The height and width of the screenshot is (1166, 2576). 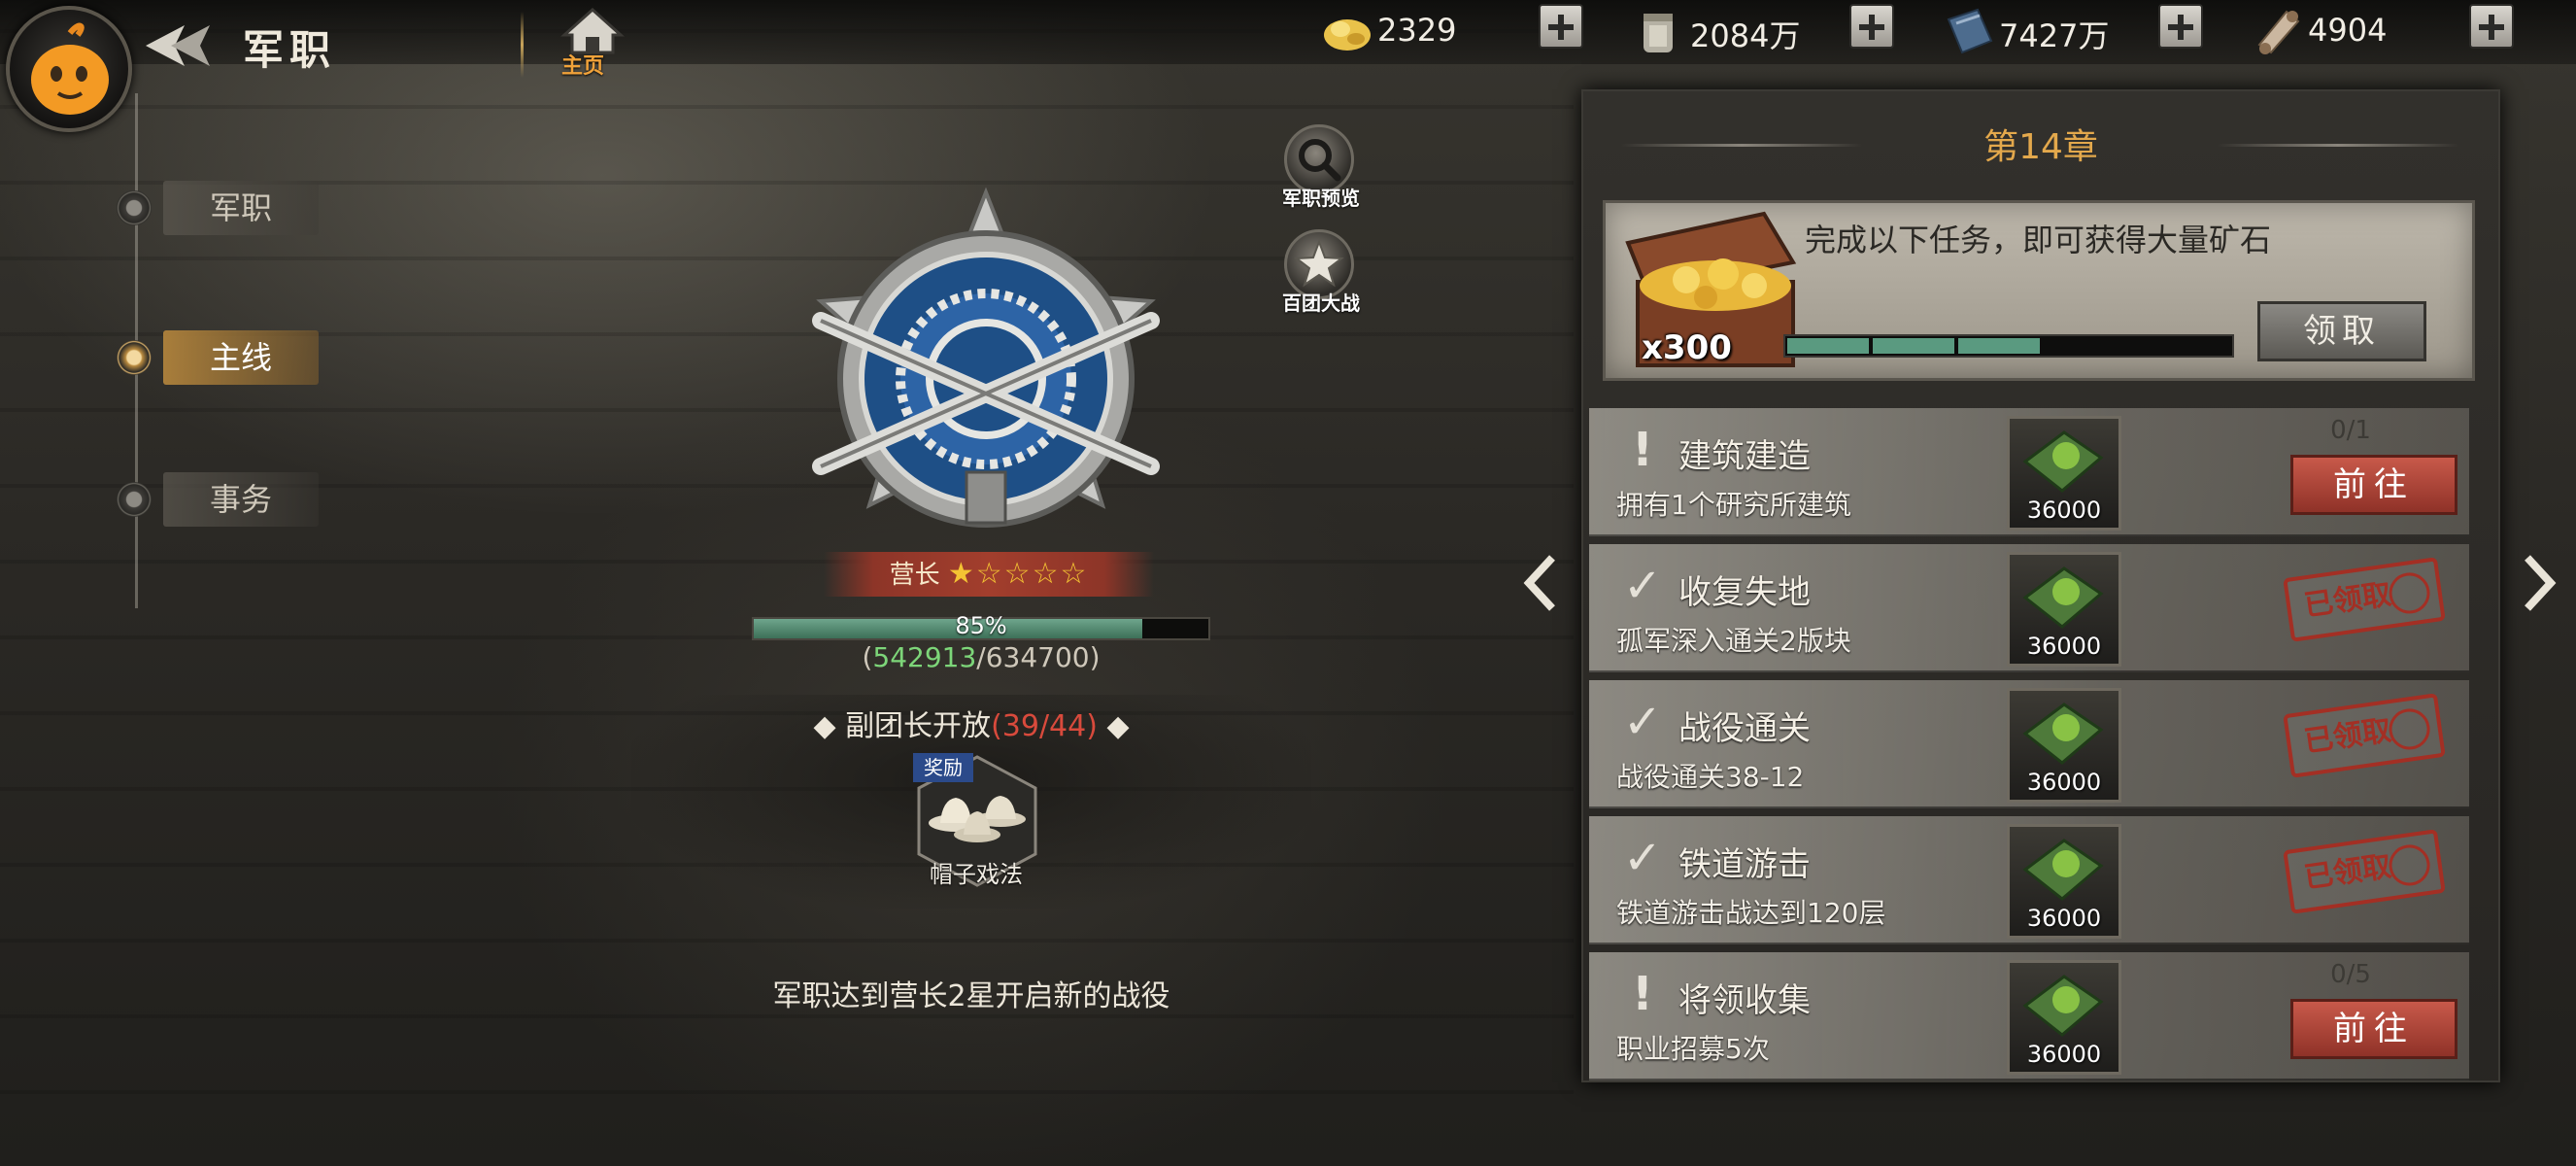 What do you see at coordinates (986, 357) in the screenshot?
I see `rank-medal-icon` at bounding box center [986, 357].